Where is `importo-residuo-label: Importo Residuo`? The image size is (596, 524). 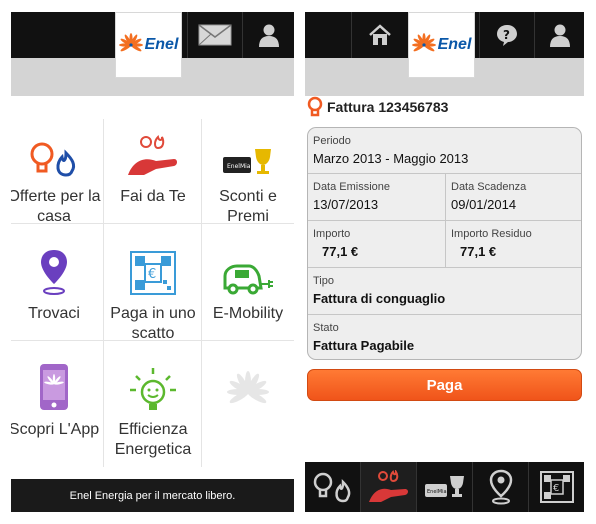 importo-residuo-label: Importo Residuo is located at coordinates (491, 234).